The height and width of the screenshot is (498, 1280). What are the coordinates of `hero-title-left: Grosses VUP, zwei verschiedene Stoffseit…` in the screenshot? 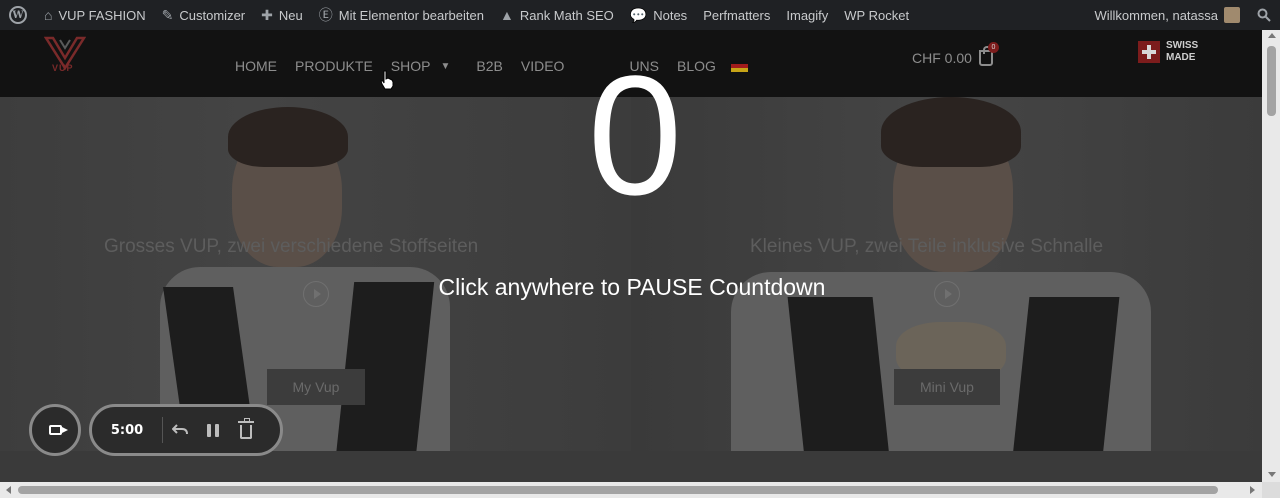 It's located at (291, 246).